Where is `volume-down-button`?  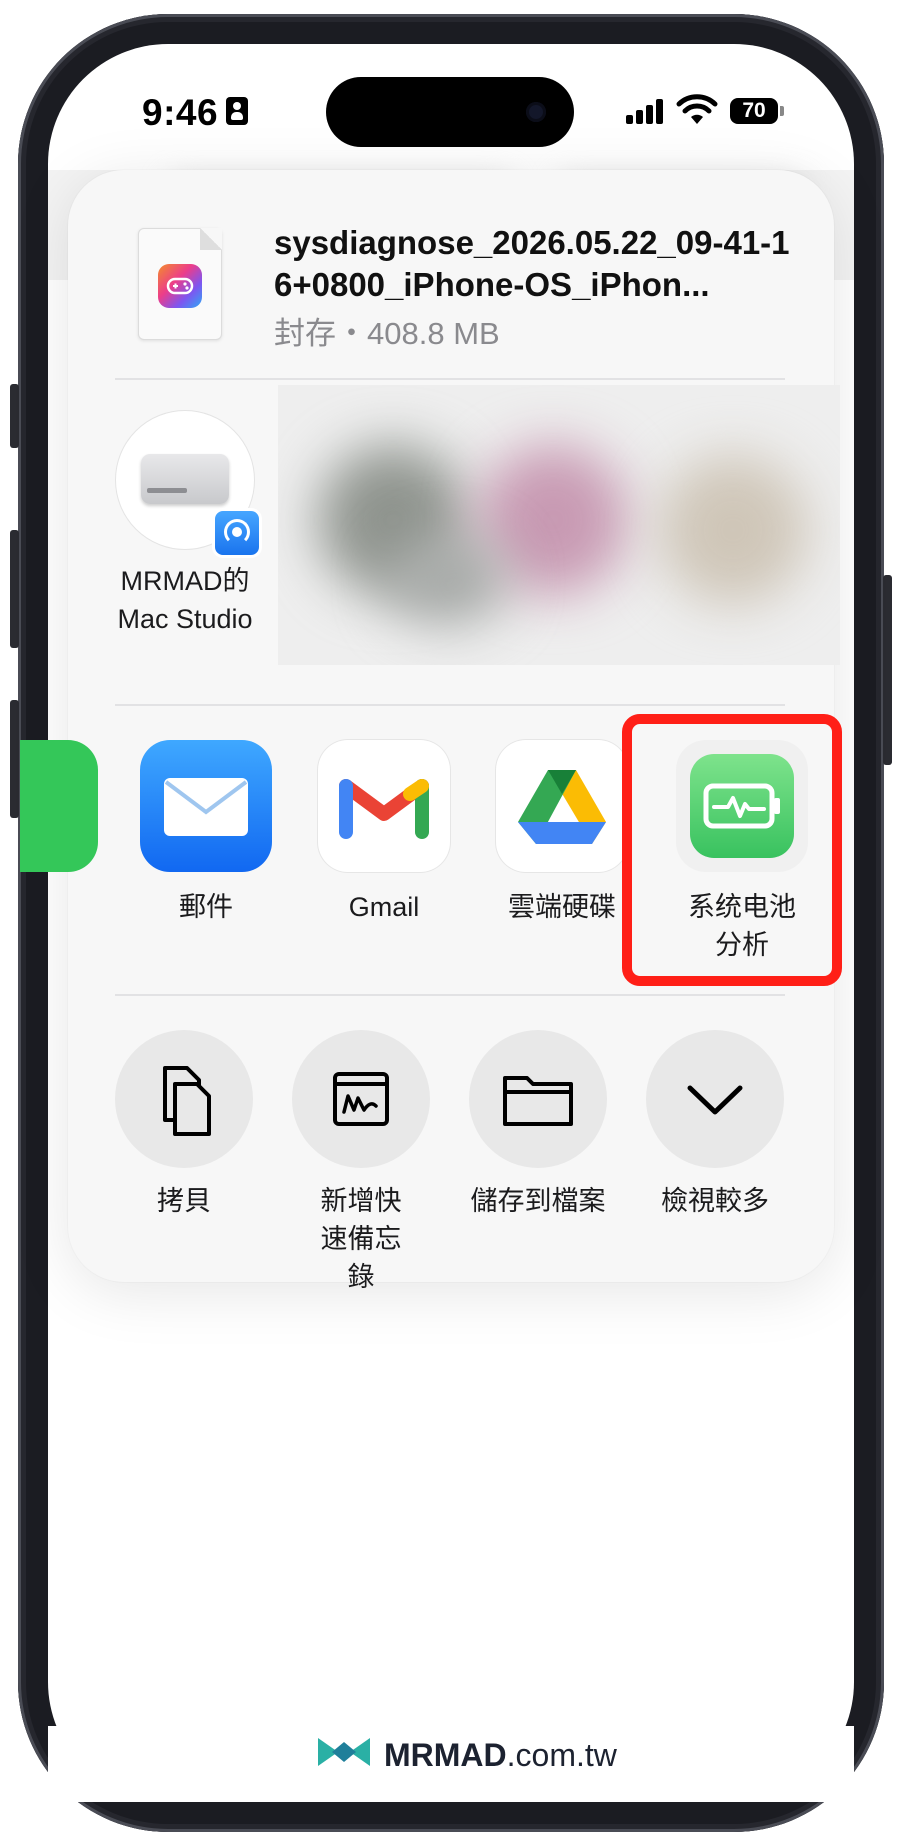 volume-down-button is located at coordinates (14, 759).